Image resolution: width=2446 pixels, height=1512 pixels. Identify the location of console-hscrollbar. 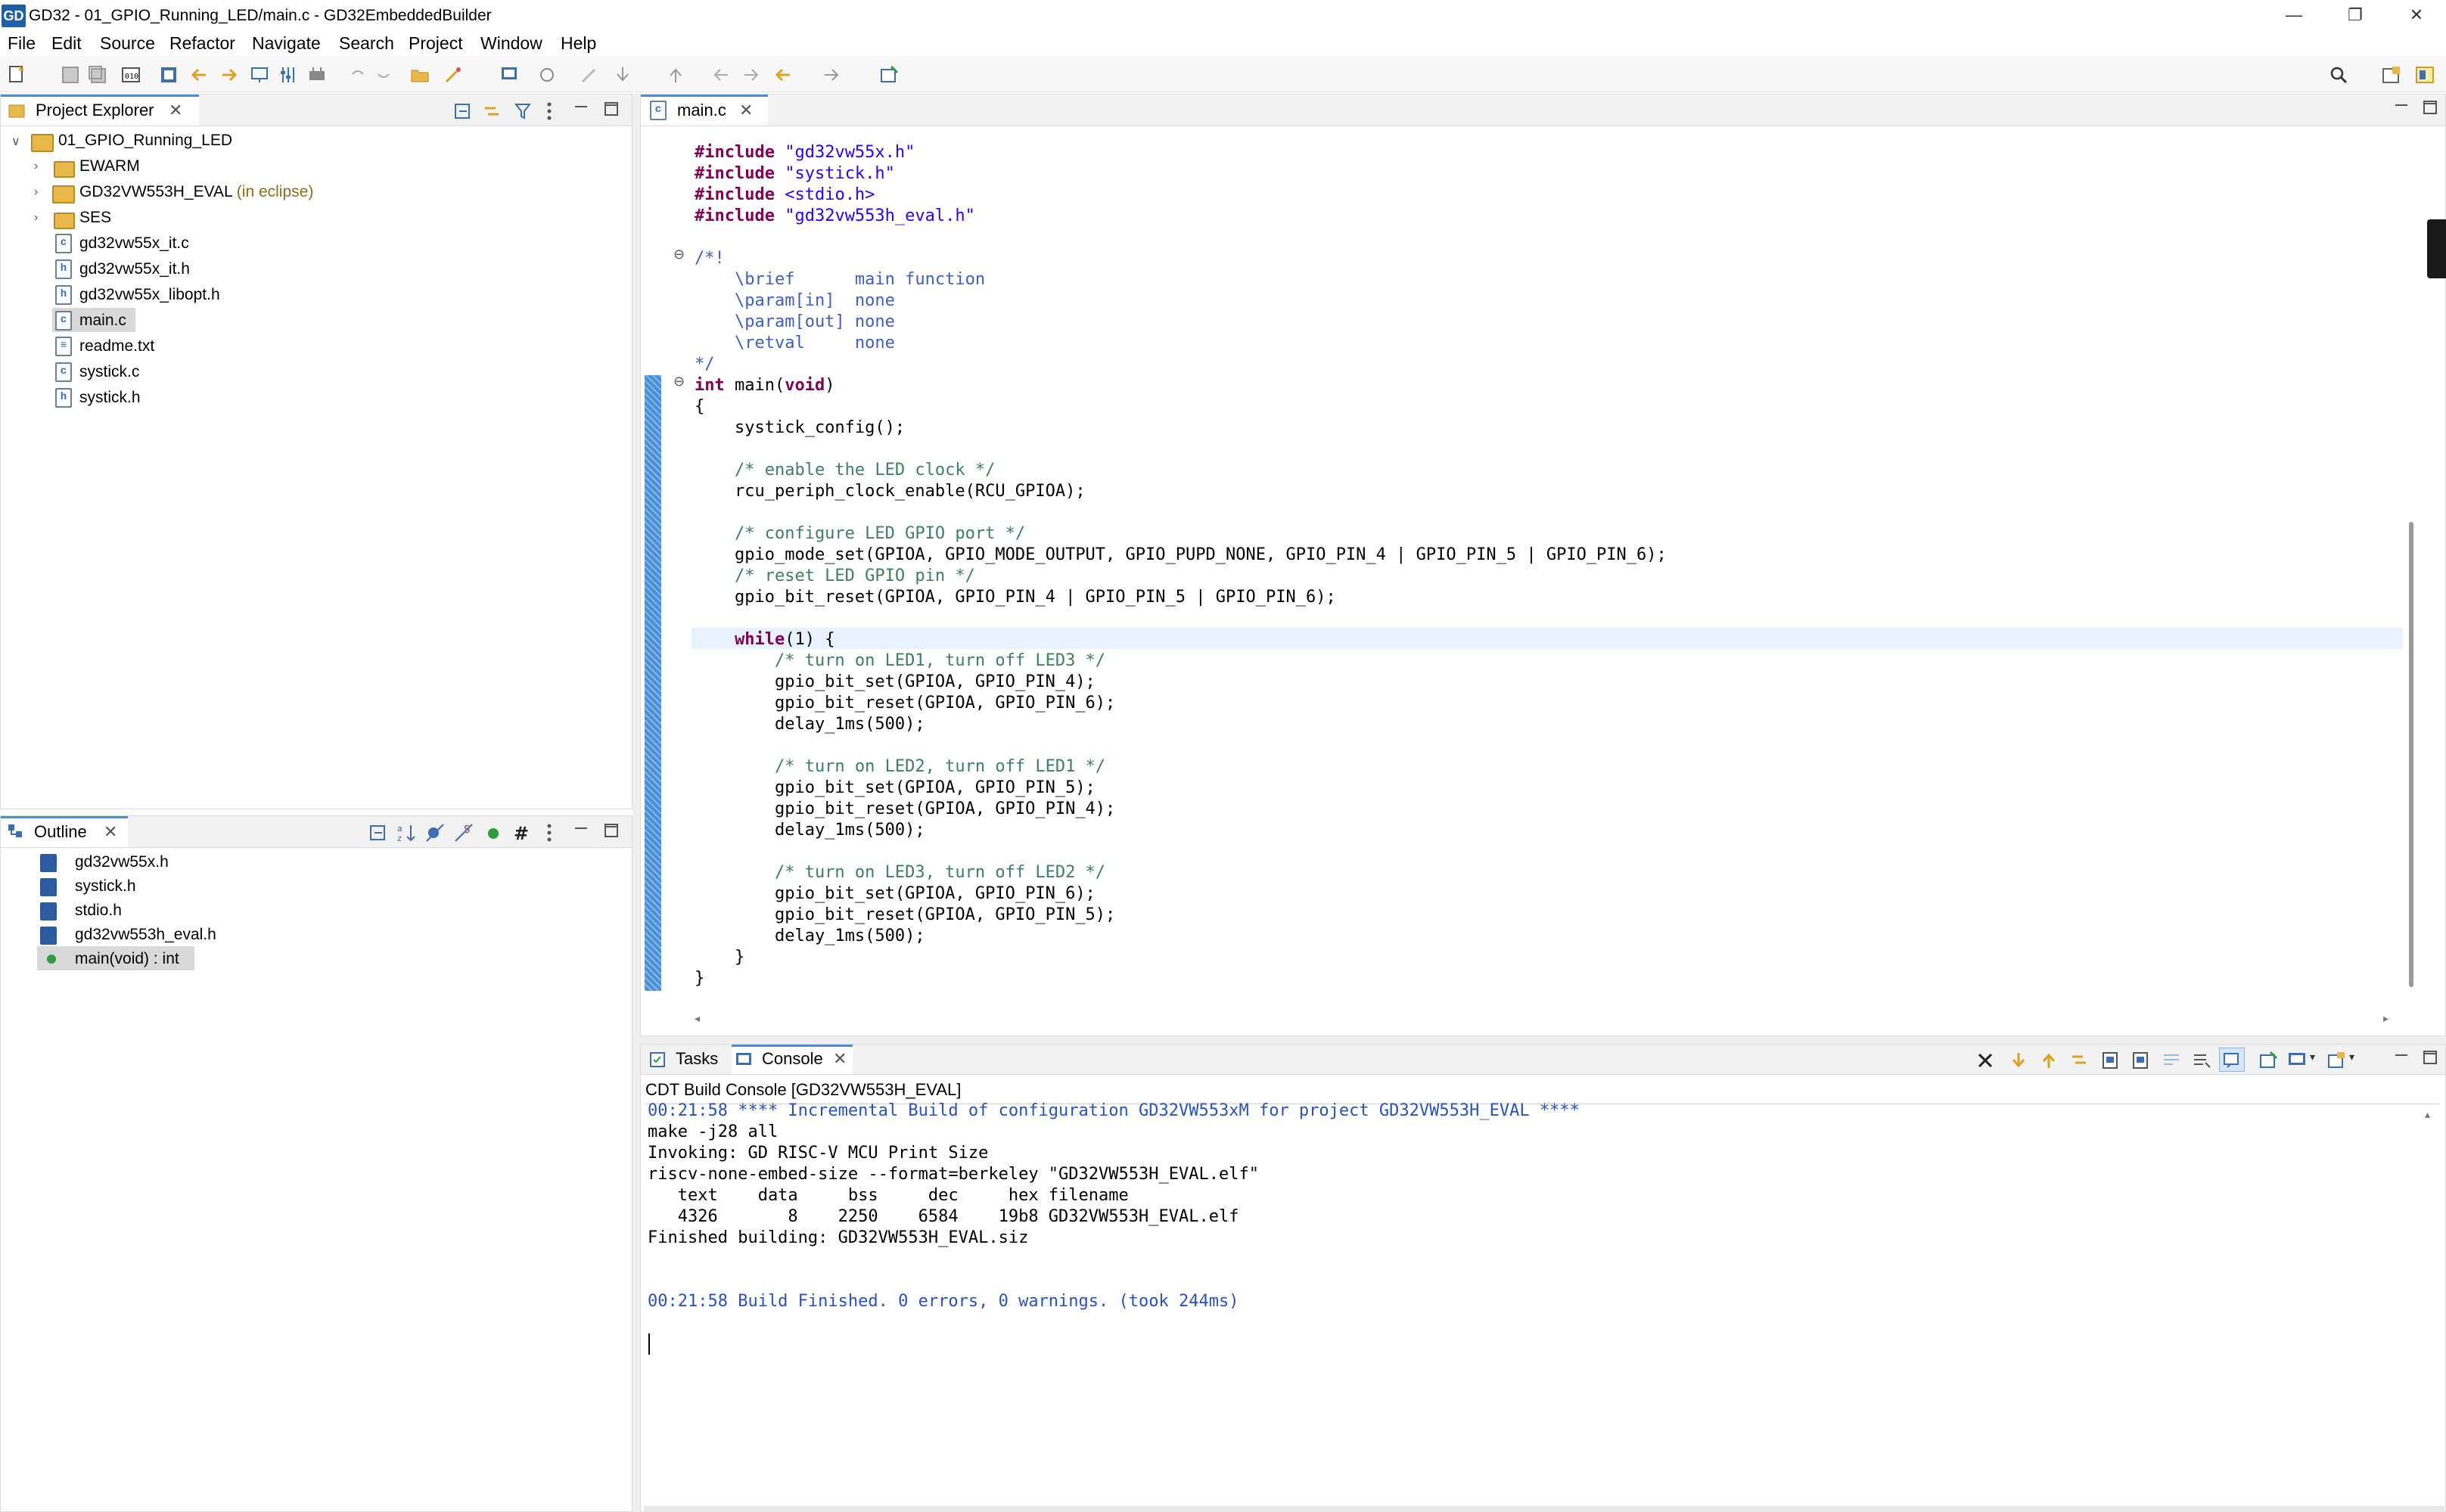
(1544, 1509).